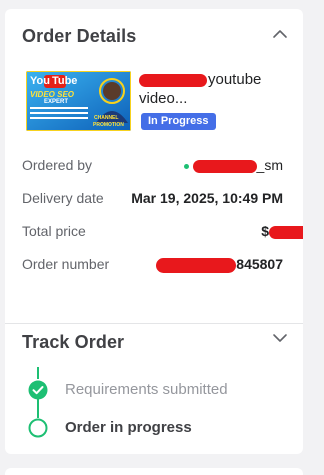 This screenshot has width=324, height=475. I want to click on order-number-digits: 845807, so click(259, 264).